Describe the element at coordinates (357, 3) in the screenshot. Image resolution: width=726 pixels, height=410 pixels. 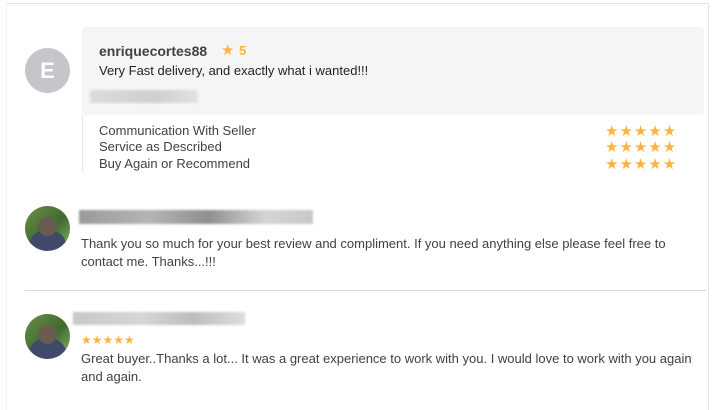
I see `frame-top-border` at that location.